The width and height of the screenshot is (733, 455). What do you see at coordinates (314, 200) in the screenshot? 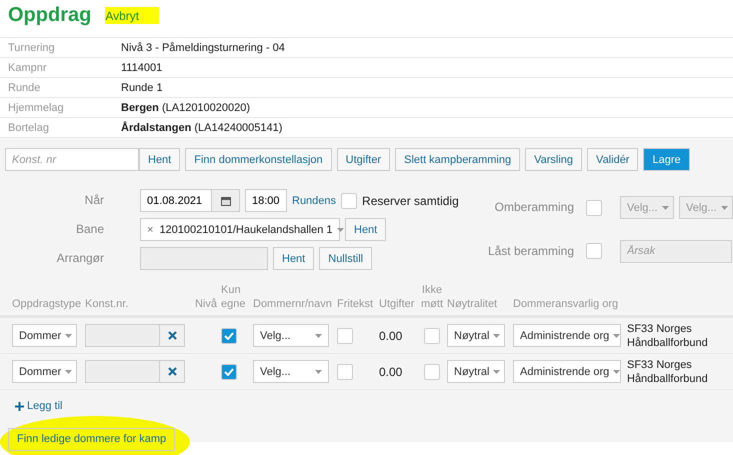
I see `round-link: Rundens` at bounding box center [314, 200].